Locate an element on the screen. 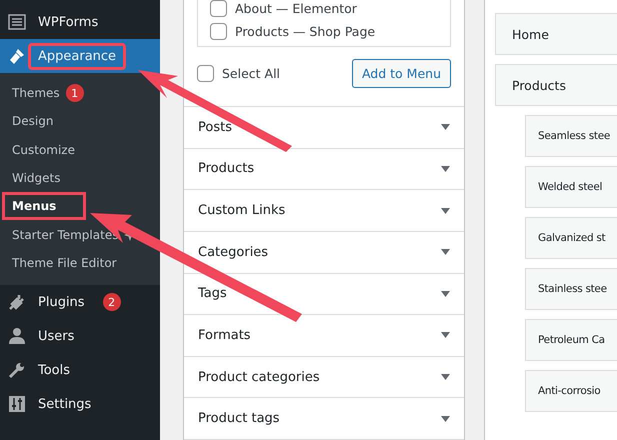 This screenshot has width=617, height=440. sidebar-item-label: Plugins is located at coordinates (61, 303).